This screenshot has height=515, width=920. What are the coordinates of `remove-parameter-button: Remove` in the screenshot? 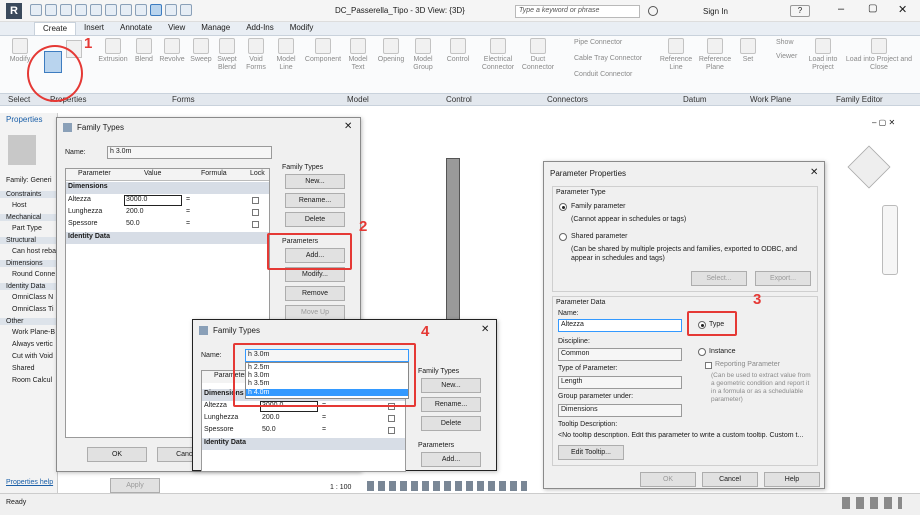 It's located at (315, 293).